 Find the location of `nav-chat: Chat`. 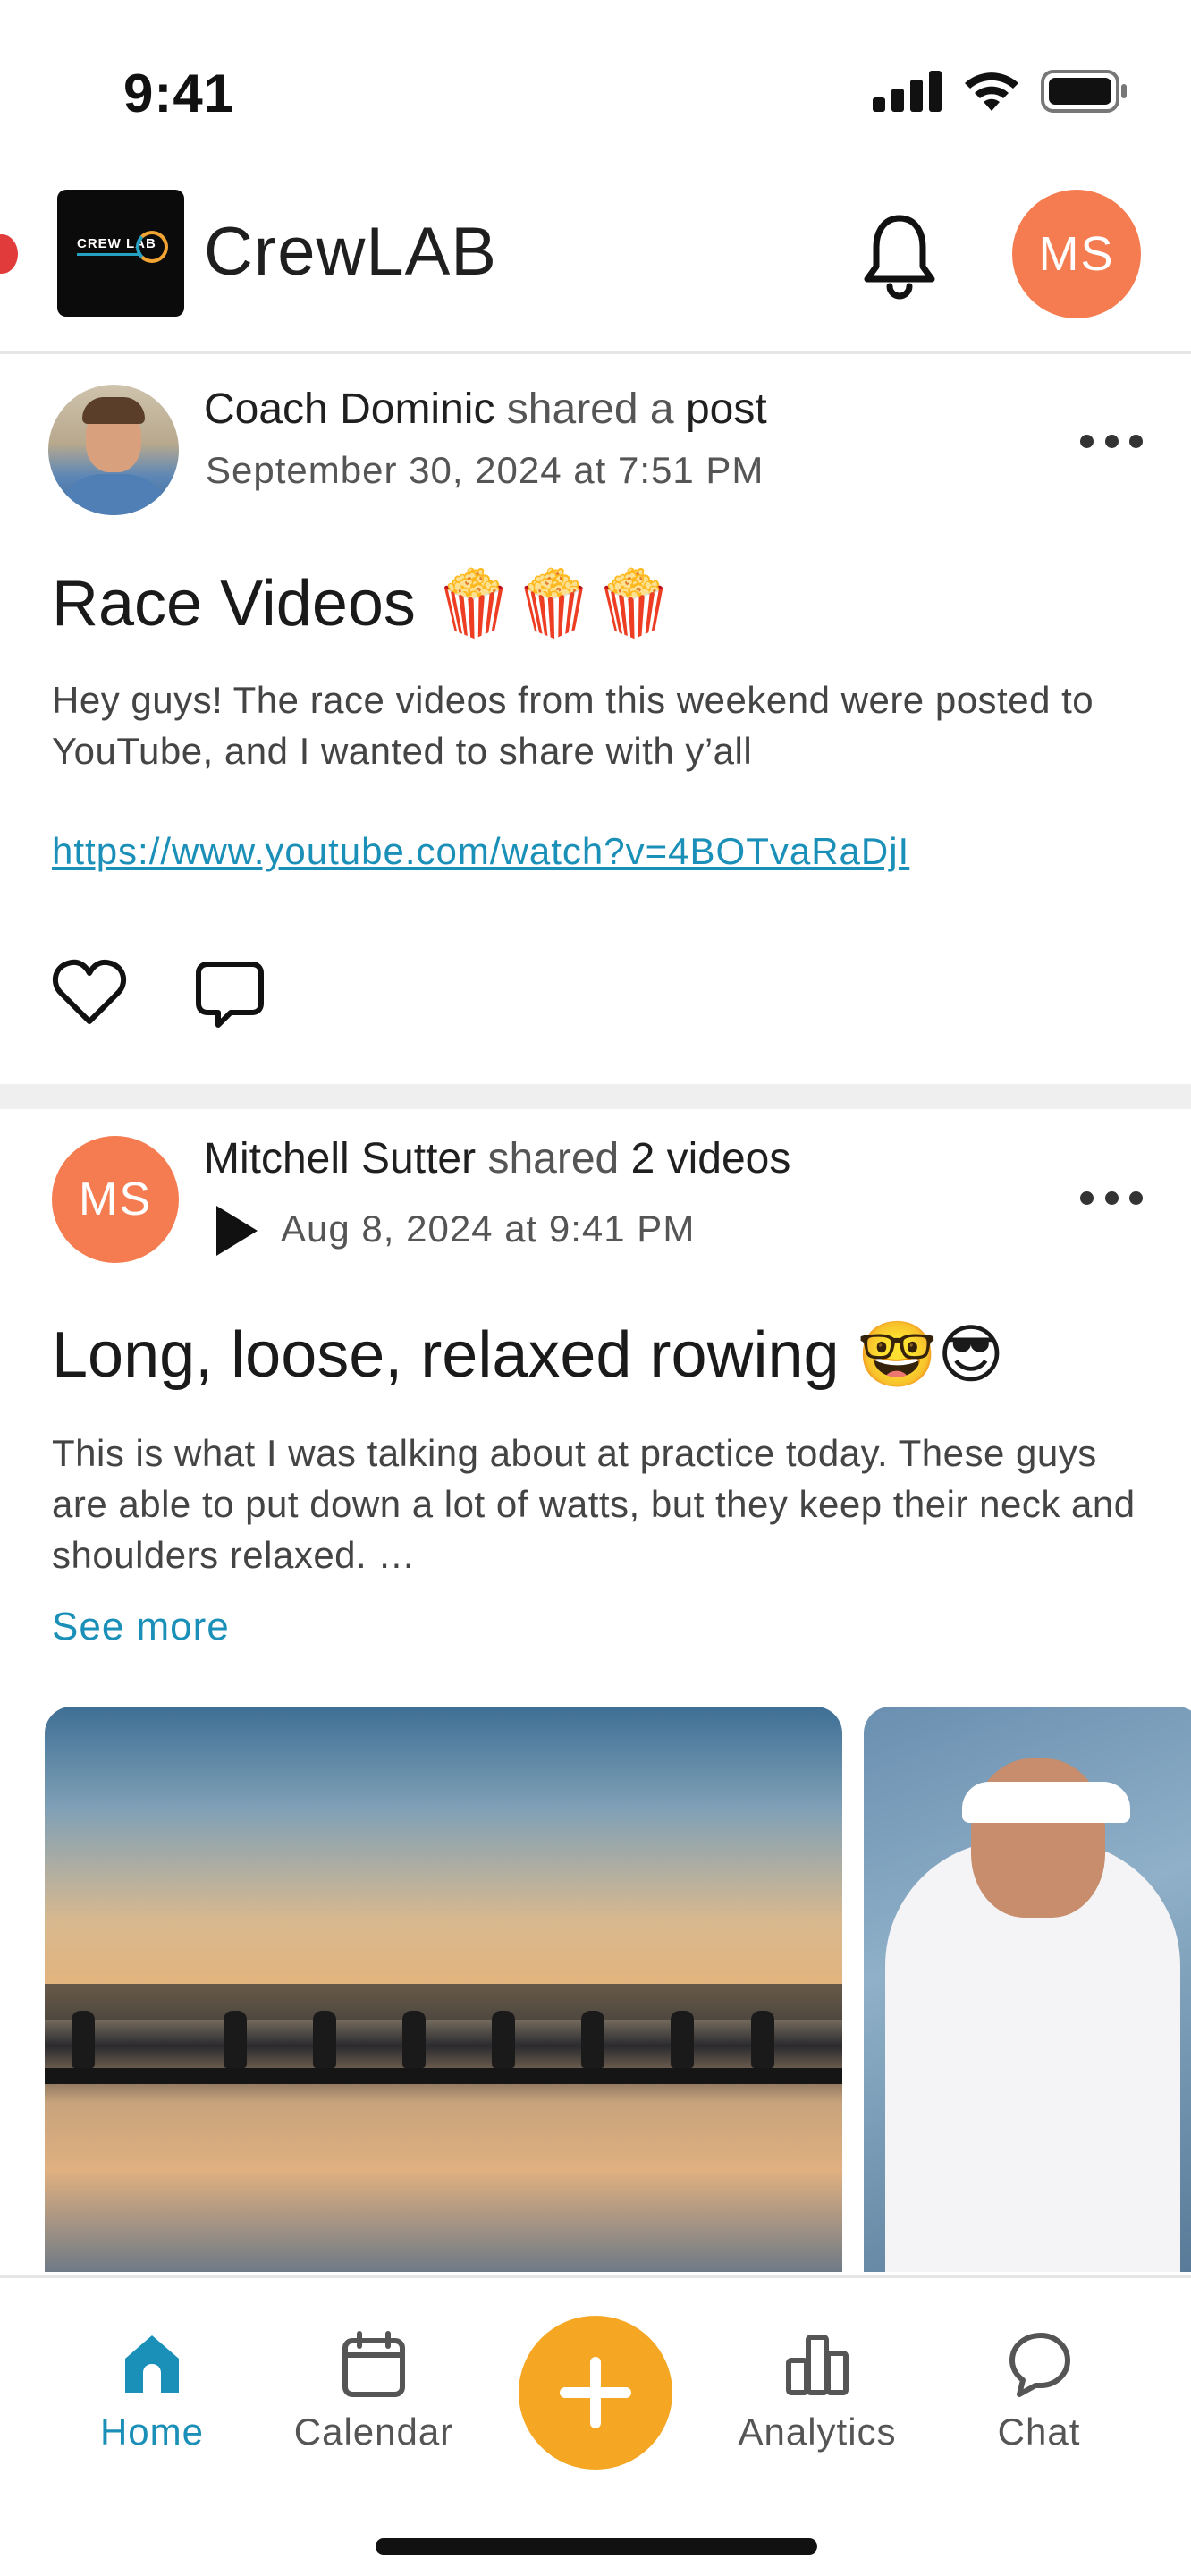

nav-chat: Chat is located at coordinates (1039, 2391).